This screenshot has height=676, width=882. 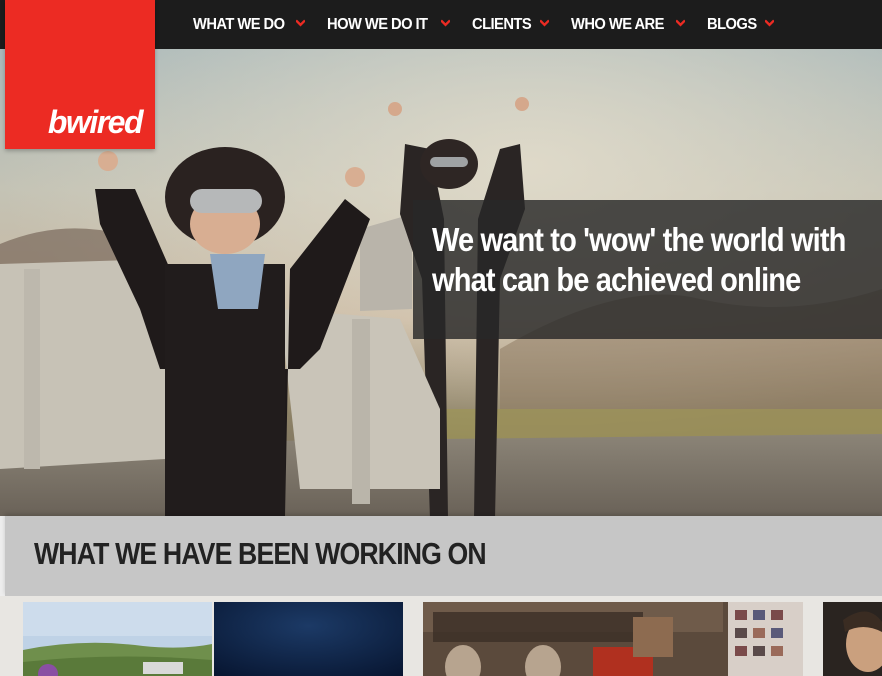 I want to click on nav-item-label: HOW WE DO IT, so click(x=377, y=24).